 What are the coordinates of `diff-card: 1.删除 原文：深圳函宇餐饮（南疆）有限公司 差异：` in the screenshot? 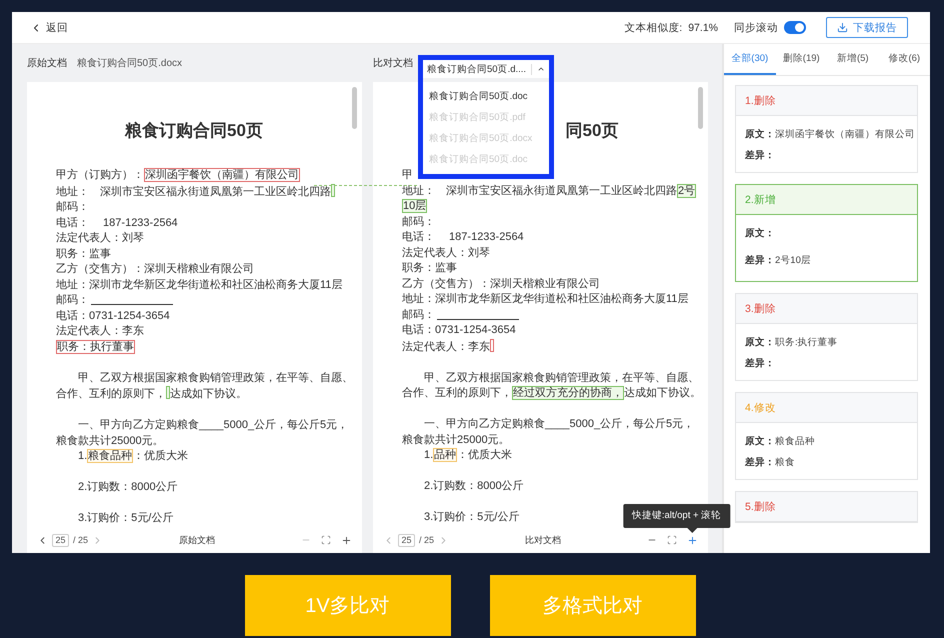 It's located at (826, 129).